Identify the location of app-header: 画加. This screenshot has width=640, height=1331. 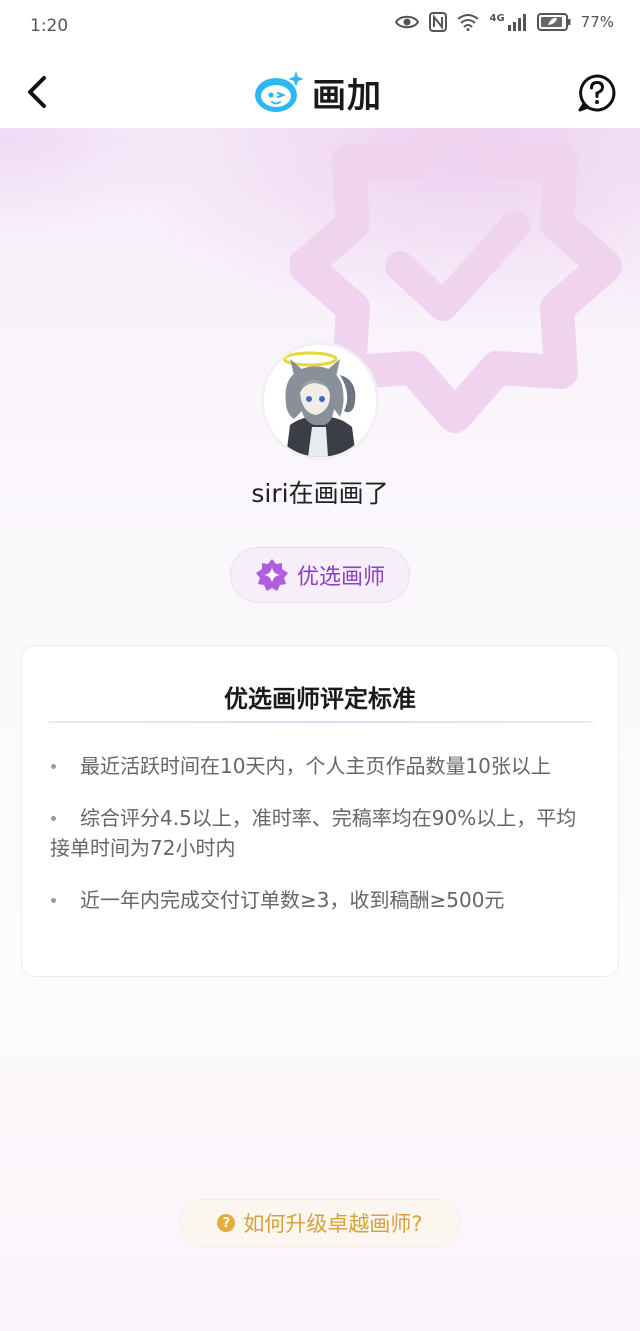
(320, 92).